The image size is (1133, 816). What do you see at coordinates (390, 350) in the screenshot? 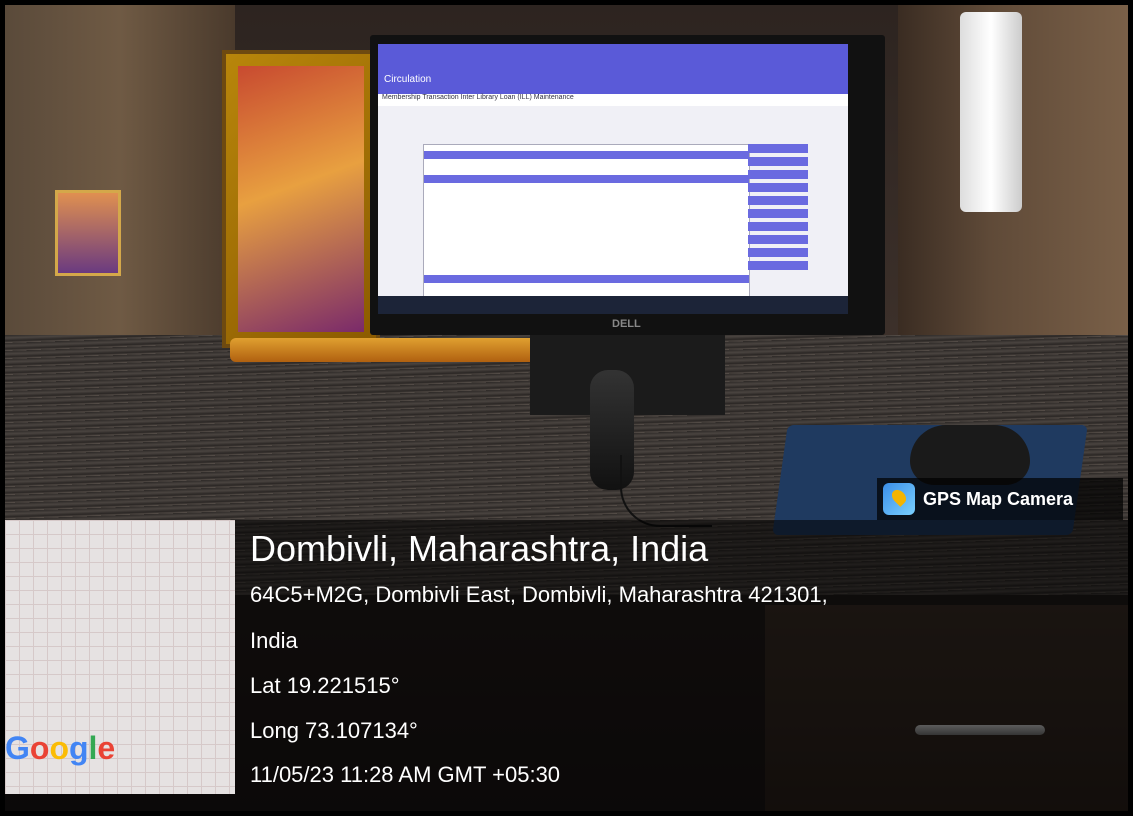
I see `orange-cloth` at bounding box center [390, 350].